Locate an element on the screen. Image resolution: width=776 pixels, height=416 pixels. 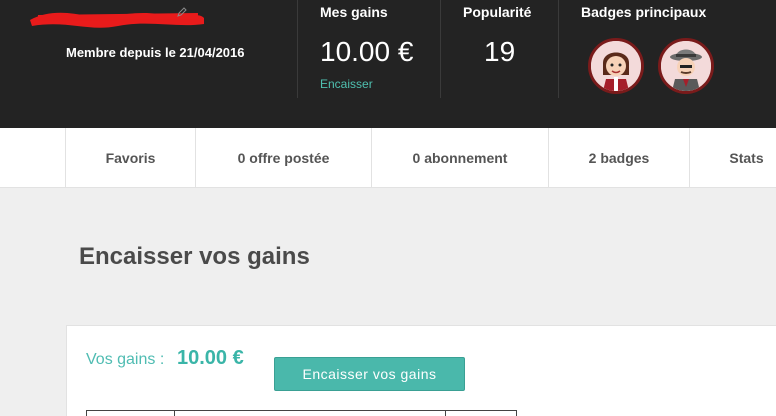
cash-out-button: Encaisser vos gains is located at coordinates (369, 374).